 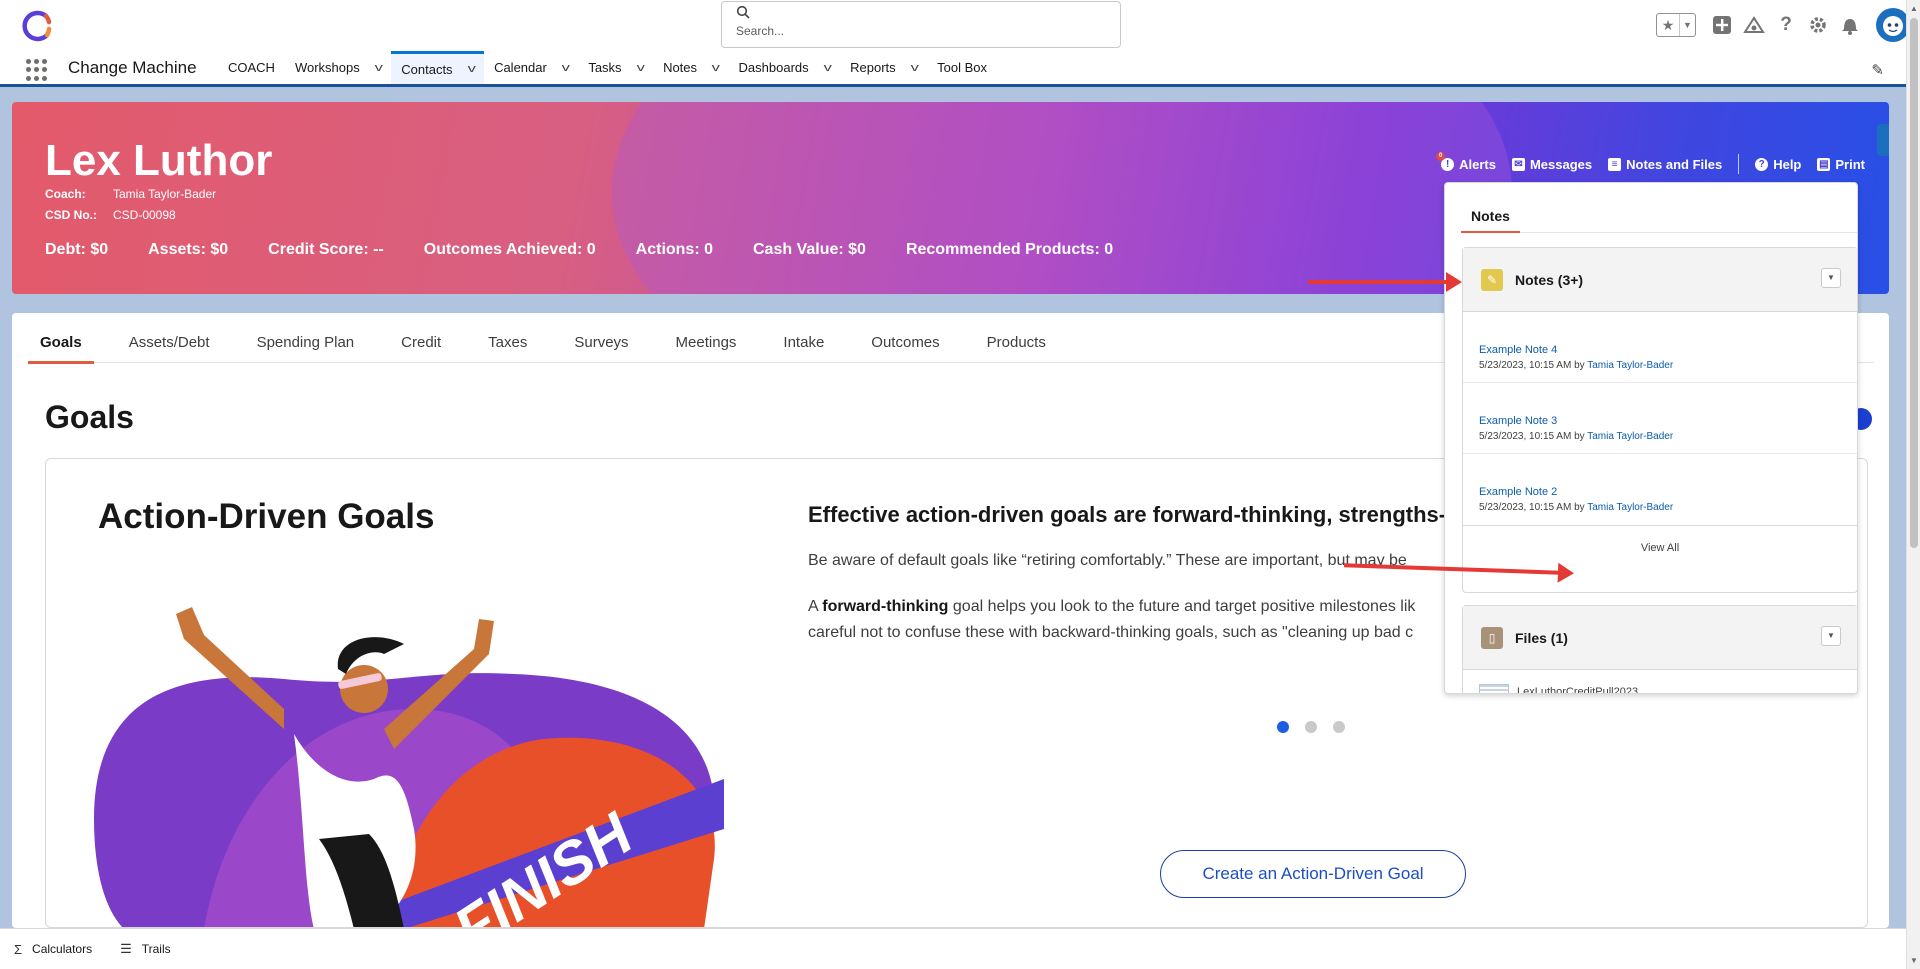 What do you see at coordinates (706, 343) in the screenshot?
I see `tab-meetings: Meetings` at bounding box center [706, 343].